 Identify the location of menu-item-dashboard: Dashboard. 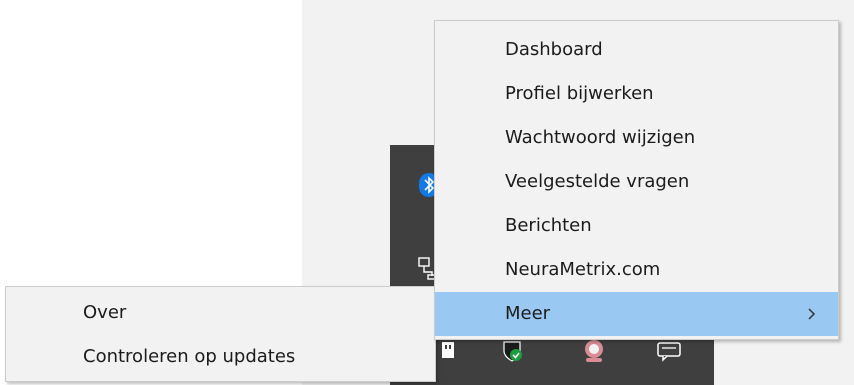
(636, 50).